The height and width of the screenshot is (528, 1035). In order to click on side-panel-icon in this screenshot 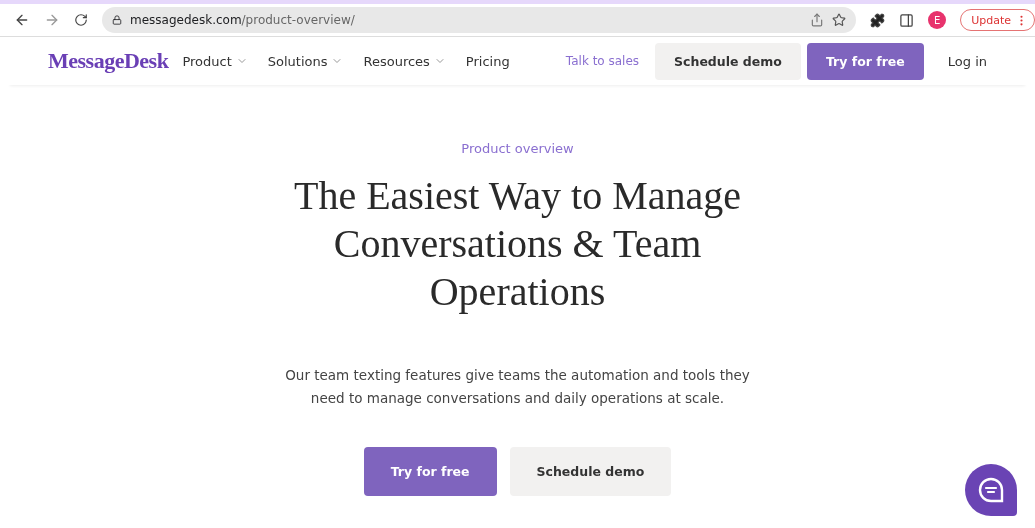, I will do `click(907, 20)`.